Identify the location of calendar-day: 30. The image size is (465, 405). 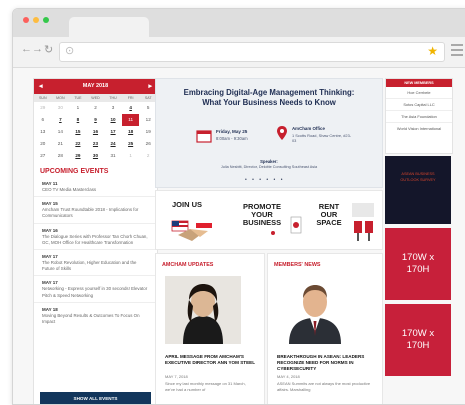
(96, 156).